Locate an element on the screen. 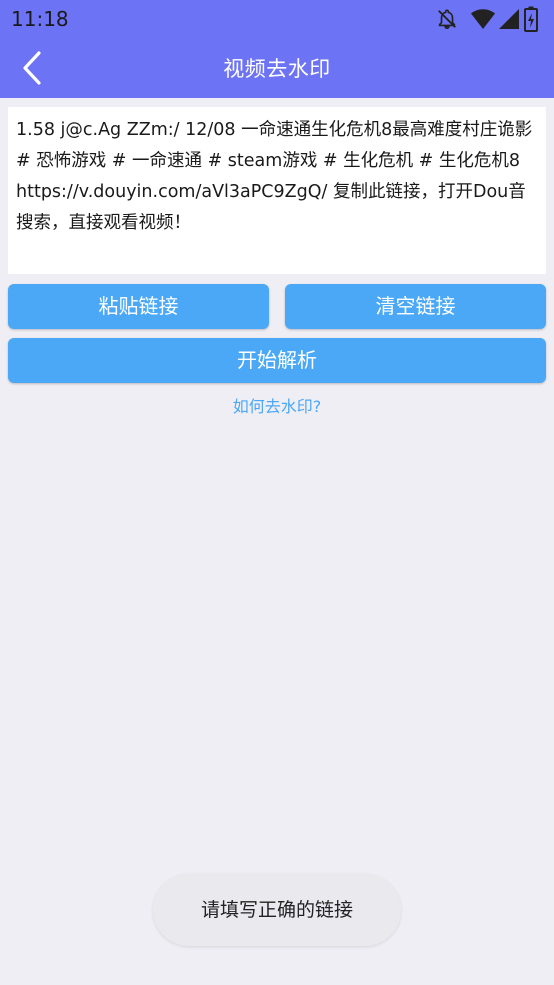 Image resolution: width=554 pixels, height=985 pixels. battery-charging-icon is located at coordinates (531, 19).